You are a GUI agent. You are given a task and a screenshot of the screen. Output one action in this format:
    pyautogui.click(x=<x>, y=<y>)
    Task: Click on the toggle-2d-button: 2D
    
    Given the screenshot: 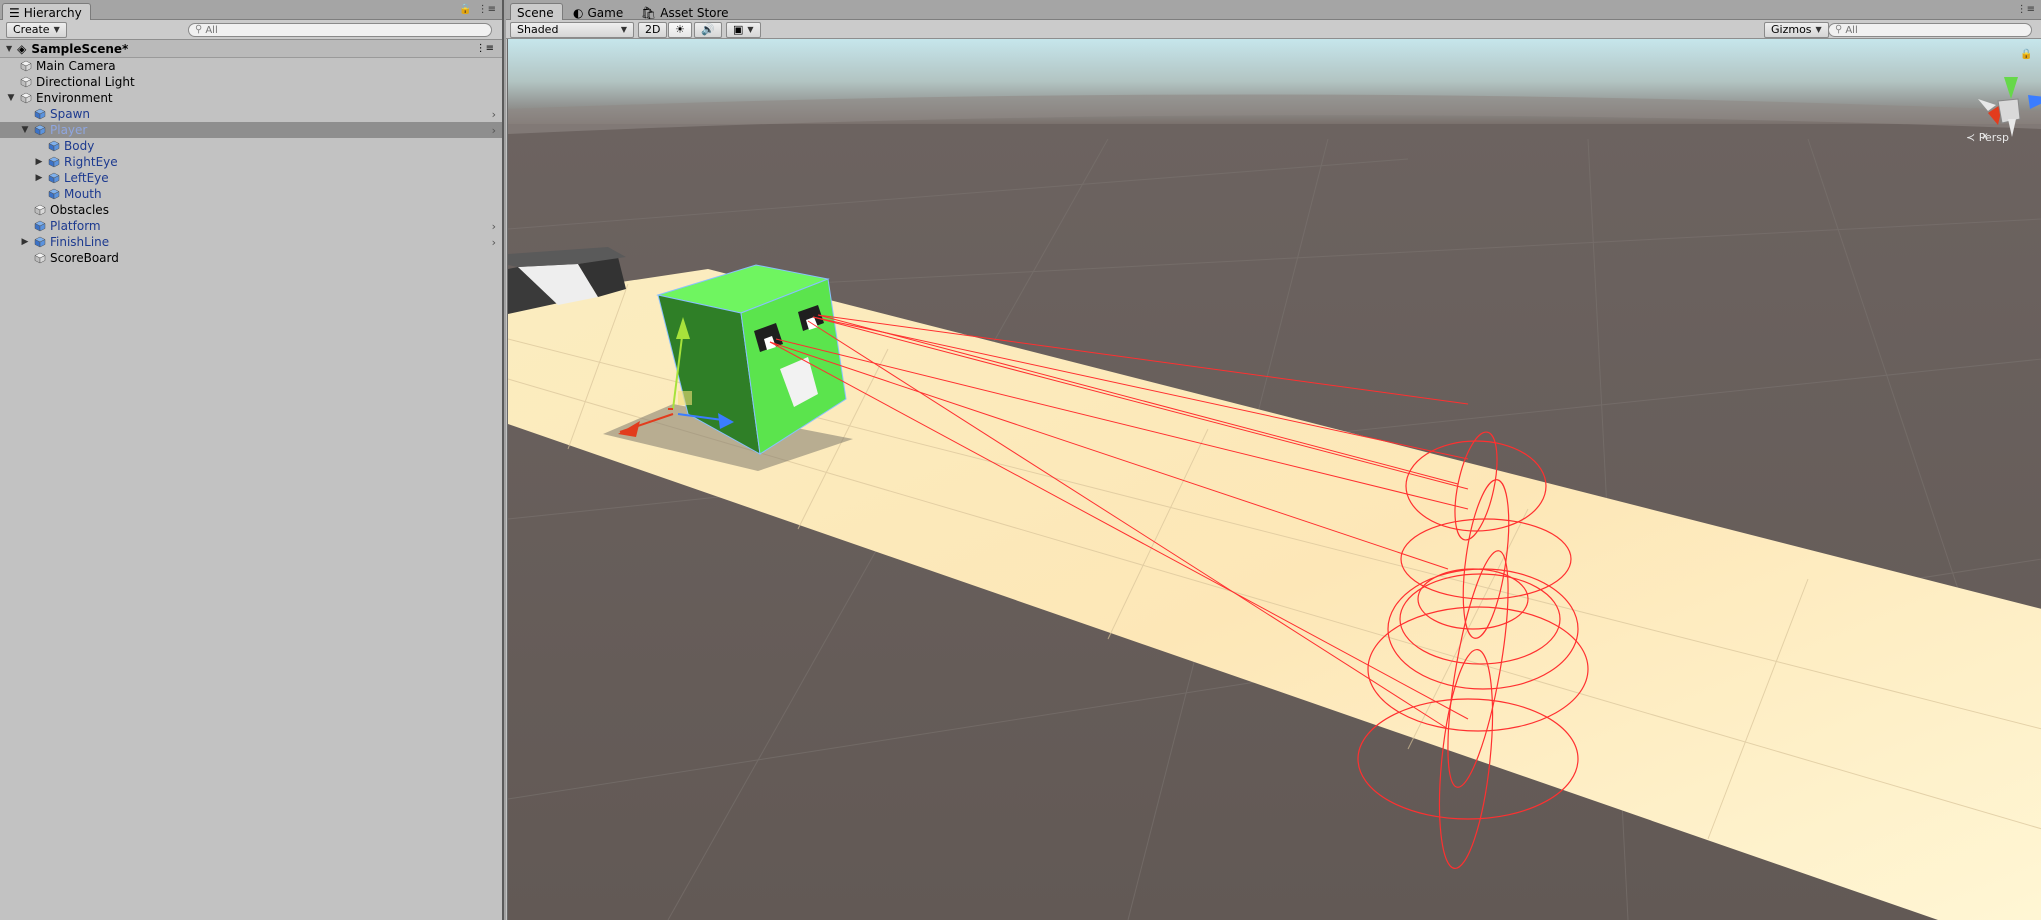 What is the action you would take?
    pyautogui.click(x=653, y=30)
    